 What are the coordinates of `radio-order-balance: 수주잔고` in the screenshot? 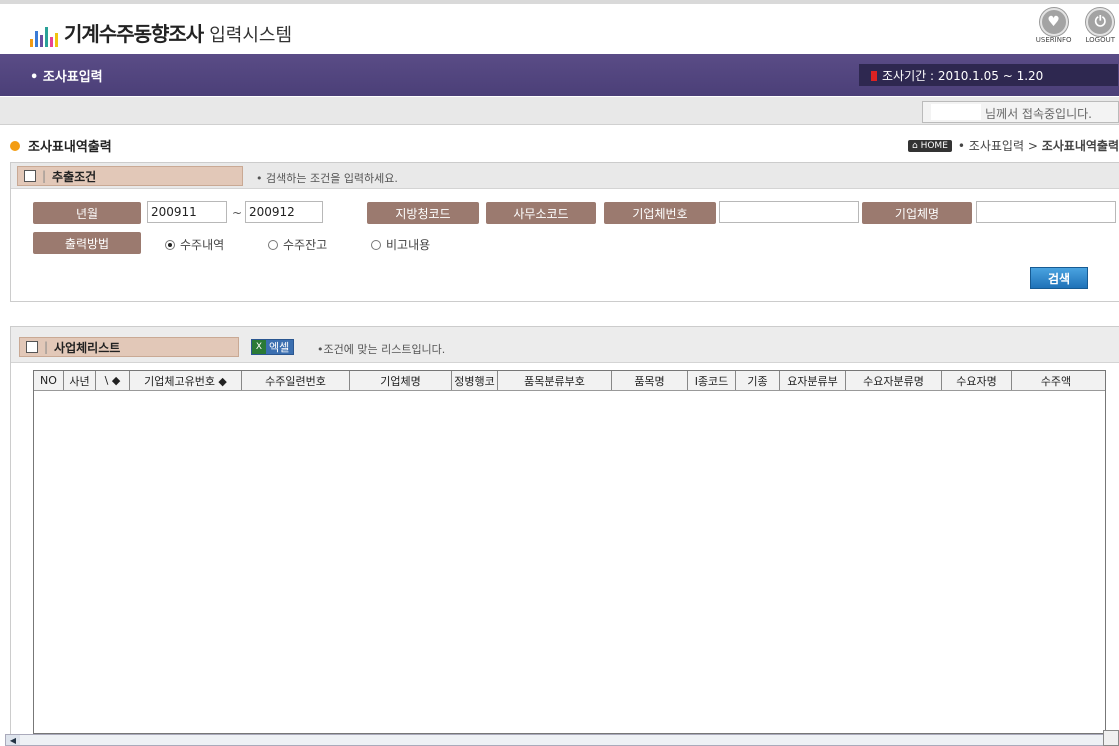 It's located at (297, 244).